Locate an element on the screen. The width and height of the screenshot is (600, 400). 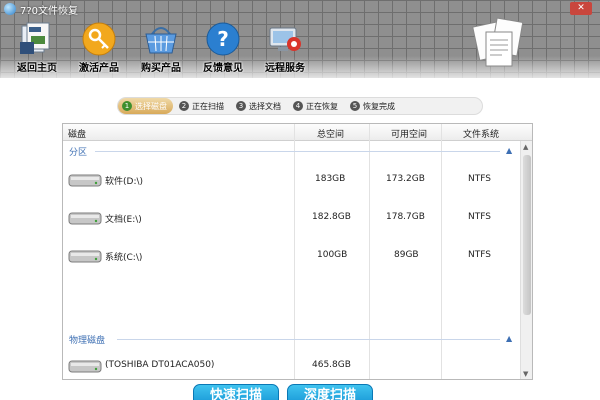
step-number: 4 is located at coordinates (298, 106).